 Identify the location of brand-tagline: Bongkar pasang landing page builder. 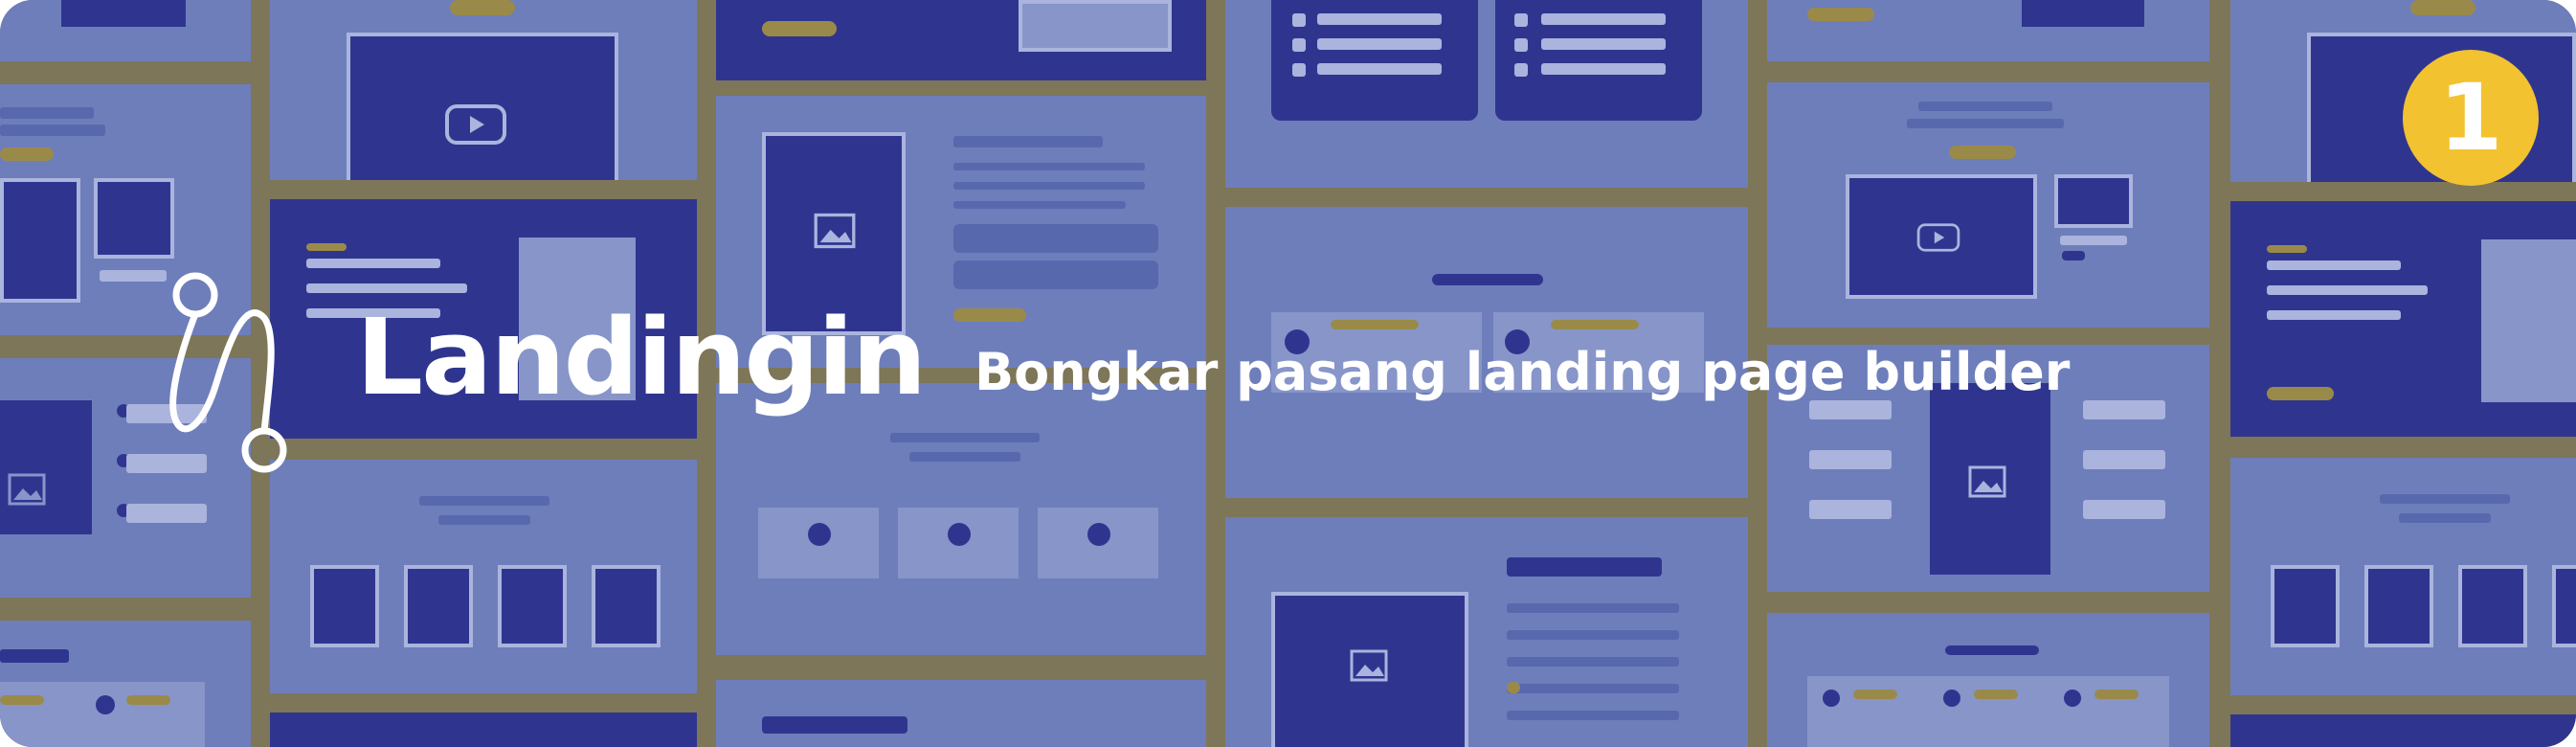
(1522, 372).